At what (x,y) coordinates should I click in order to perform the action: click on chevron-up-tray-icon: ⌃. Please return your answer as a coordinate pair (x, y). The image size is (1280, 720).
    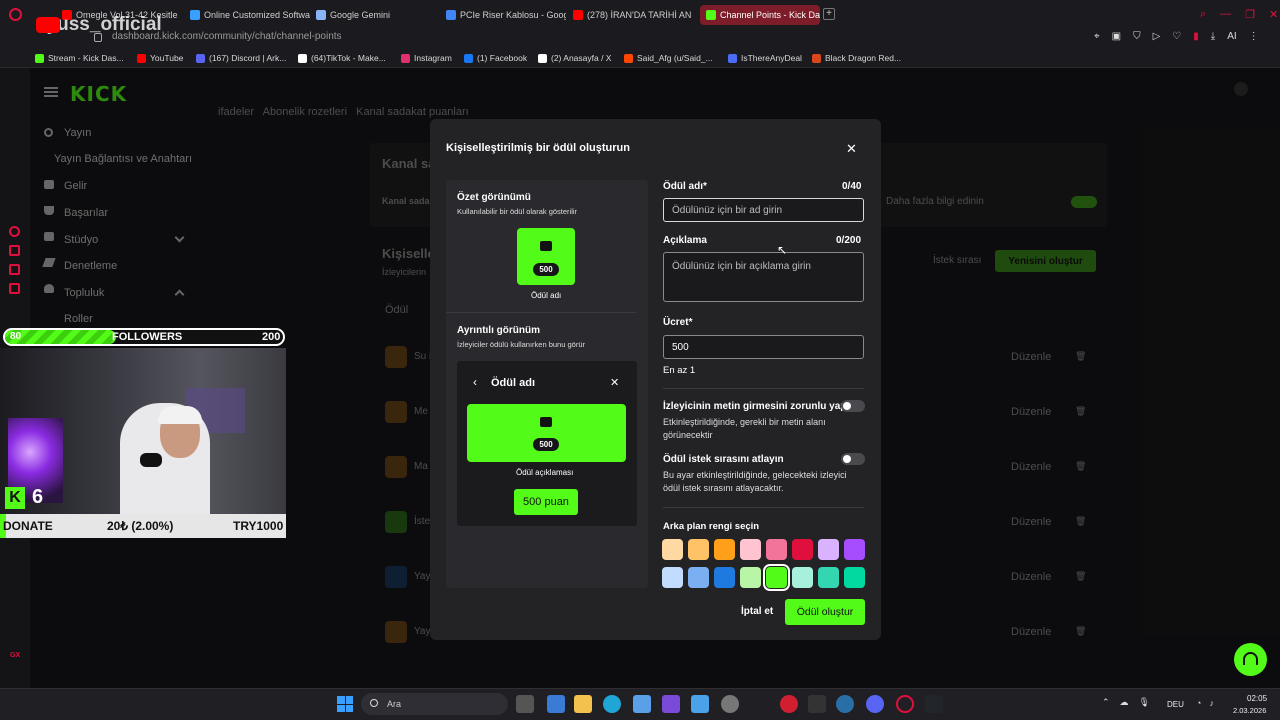
    Looking at the image, I should click on (1106, 702).